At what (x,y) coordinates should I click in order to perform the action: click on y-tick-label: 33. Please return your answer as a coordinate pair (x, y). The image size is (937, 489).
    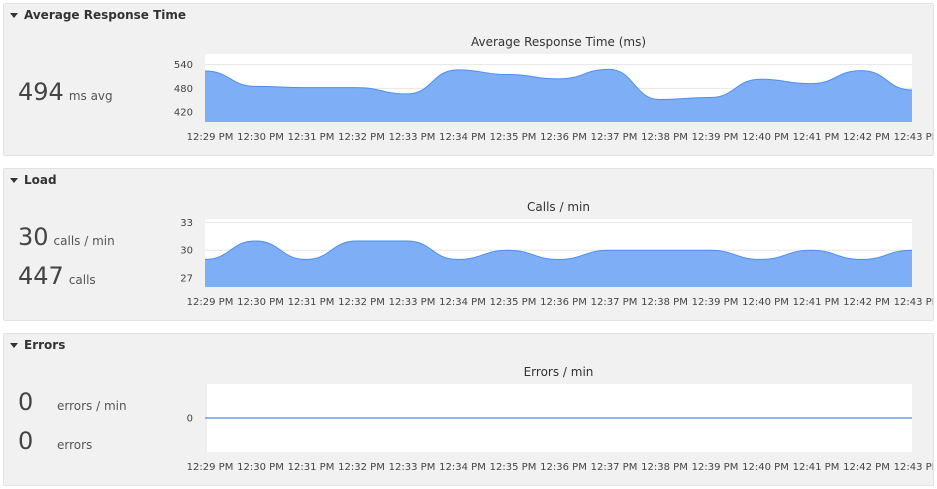
    Looking at the image, I should click on (186, 223).